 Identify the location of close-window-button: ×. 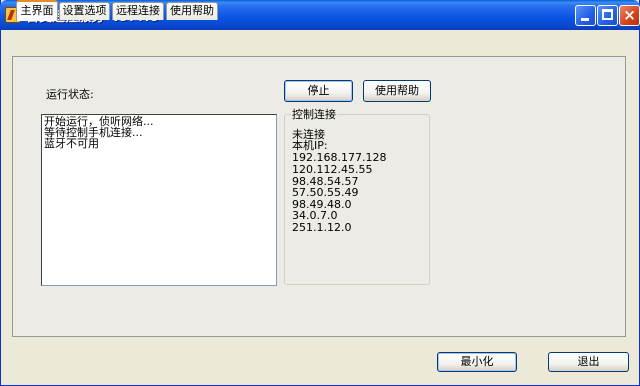
(629, 15).